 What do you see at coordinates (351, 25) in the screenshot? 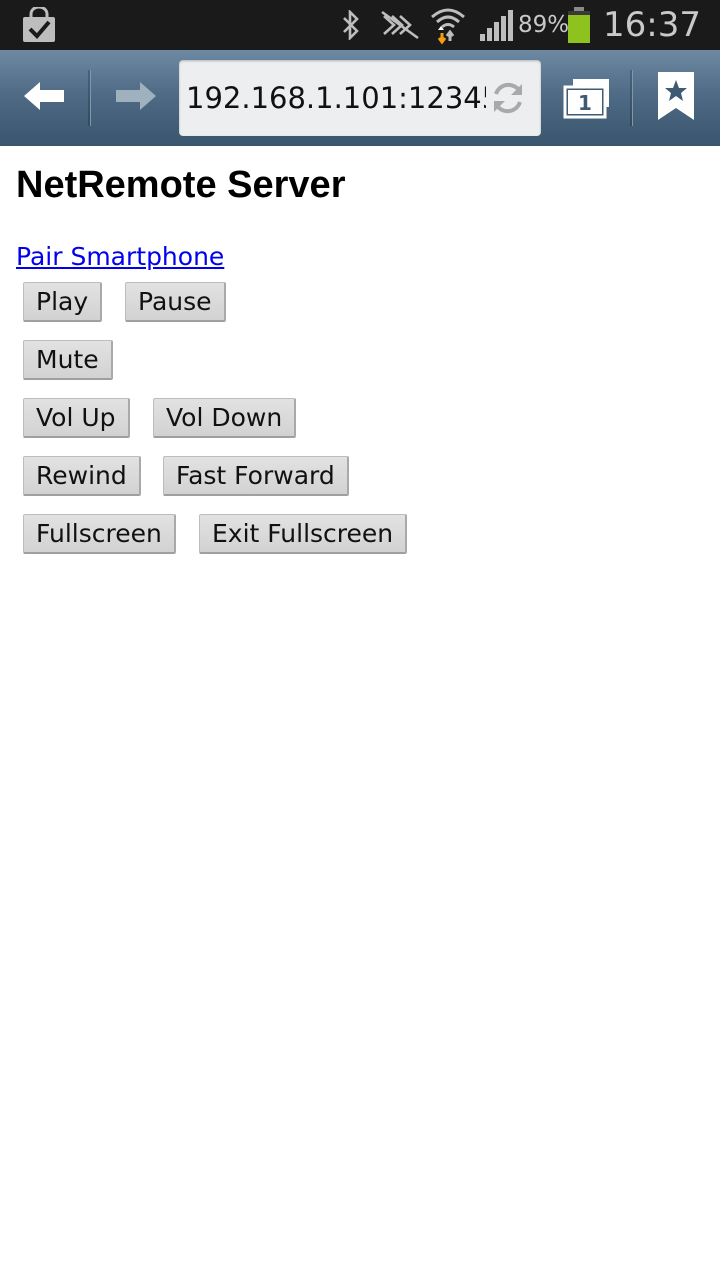
I see `bluetooth-icon` at bounding box center [351, 25].